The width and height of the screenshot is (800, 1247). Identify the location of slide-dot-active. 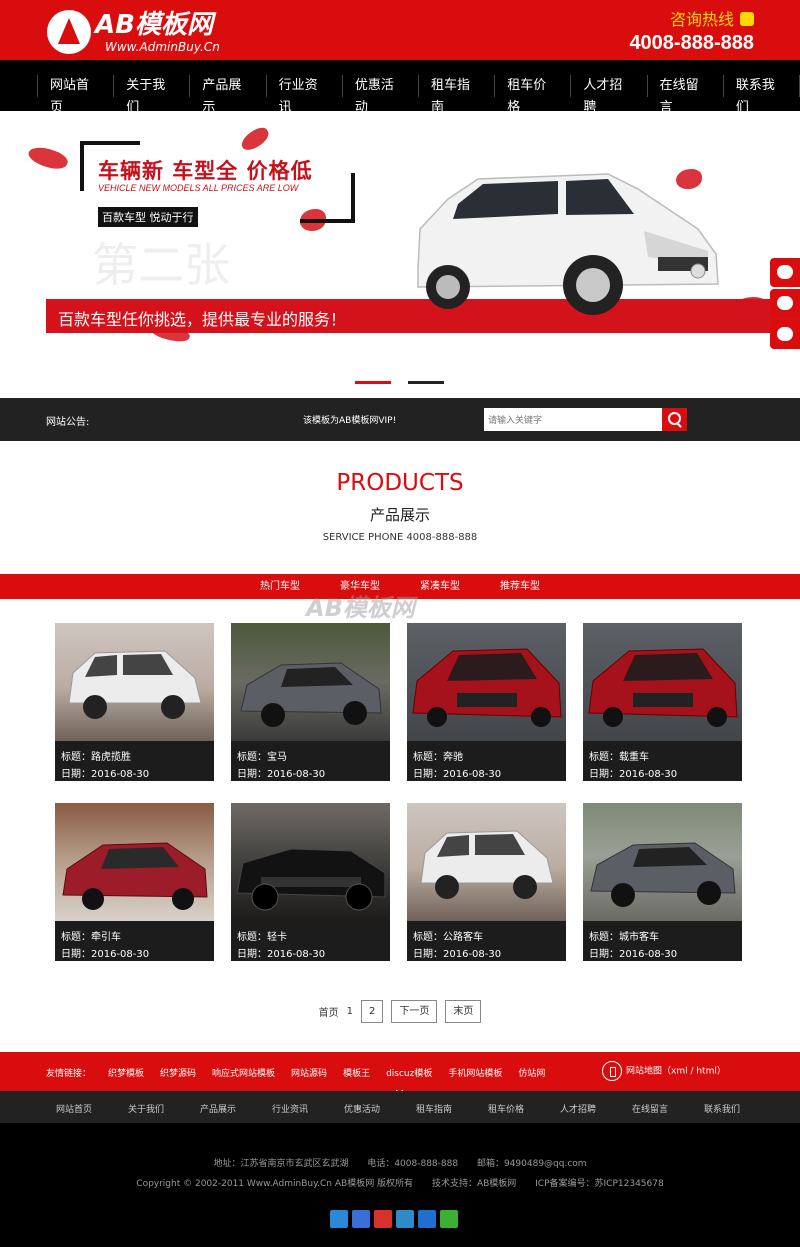
(373, 382).